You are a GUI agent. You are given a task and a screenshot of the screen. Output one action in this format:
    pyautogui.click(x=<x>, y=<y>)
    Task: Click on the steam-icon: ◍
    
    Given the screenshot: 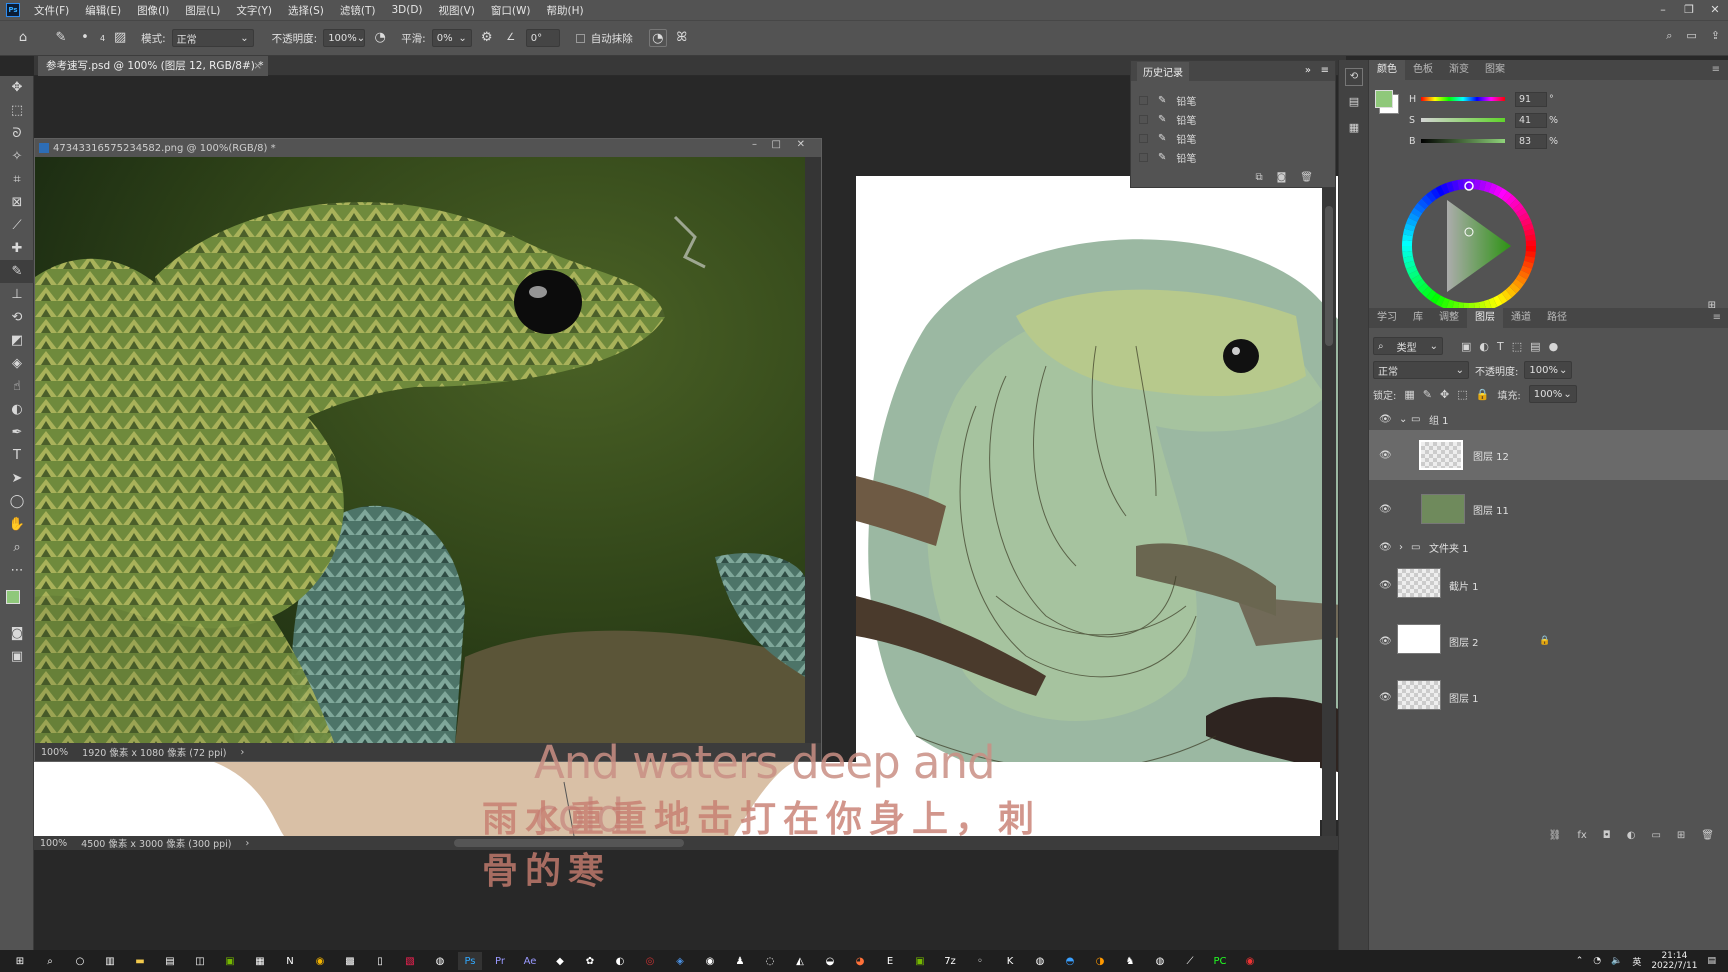 What is the action you would take?
    pyautogui.click(x=440, y=961)
    